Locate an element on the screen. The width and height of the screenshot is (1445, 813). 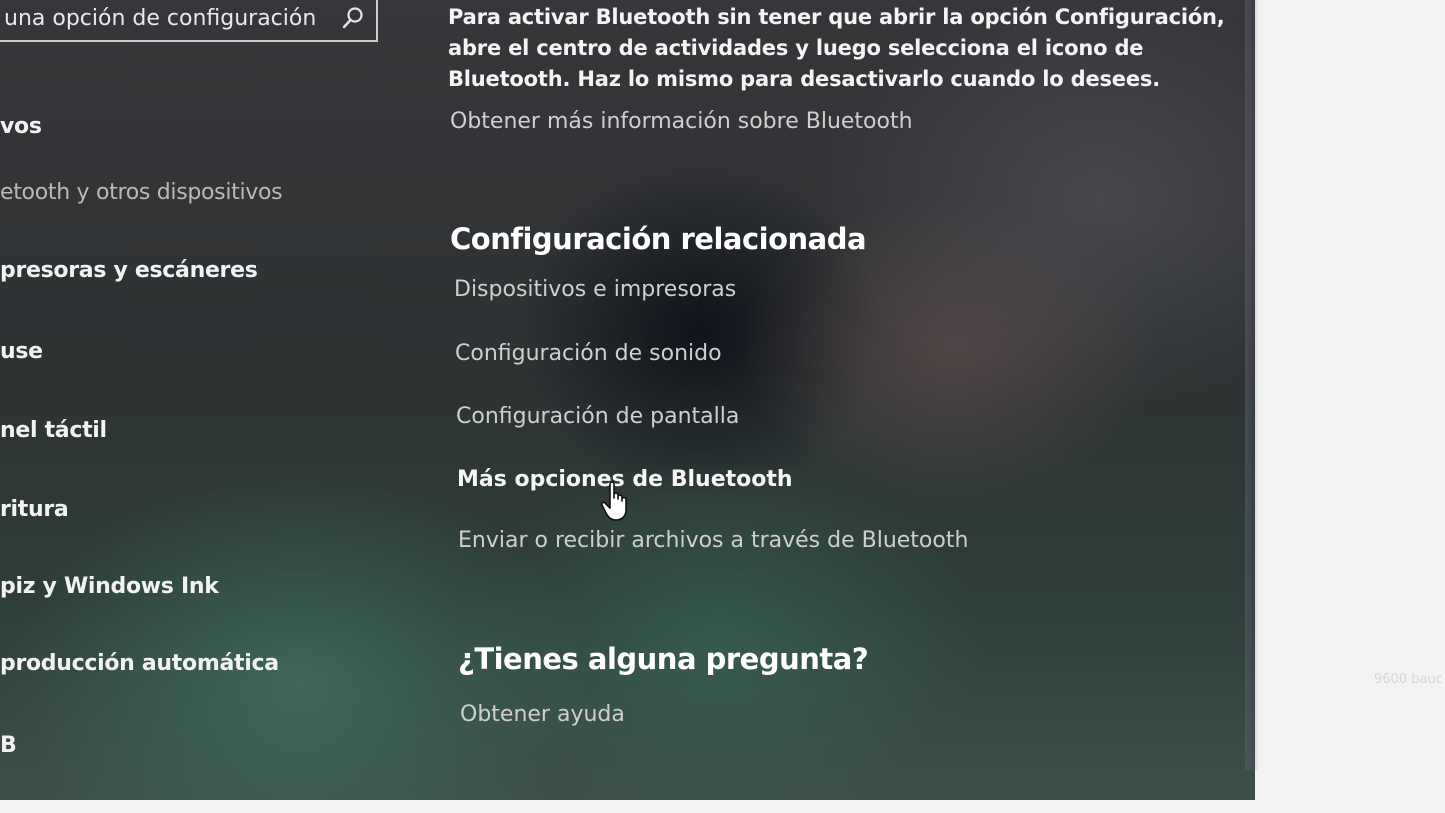
sidebar-item-typing: ritura is located at coordinates (34, 509).